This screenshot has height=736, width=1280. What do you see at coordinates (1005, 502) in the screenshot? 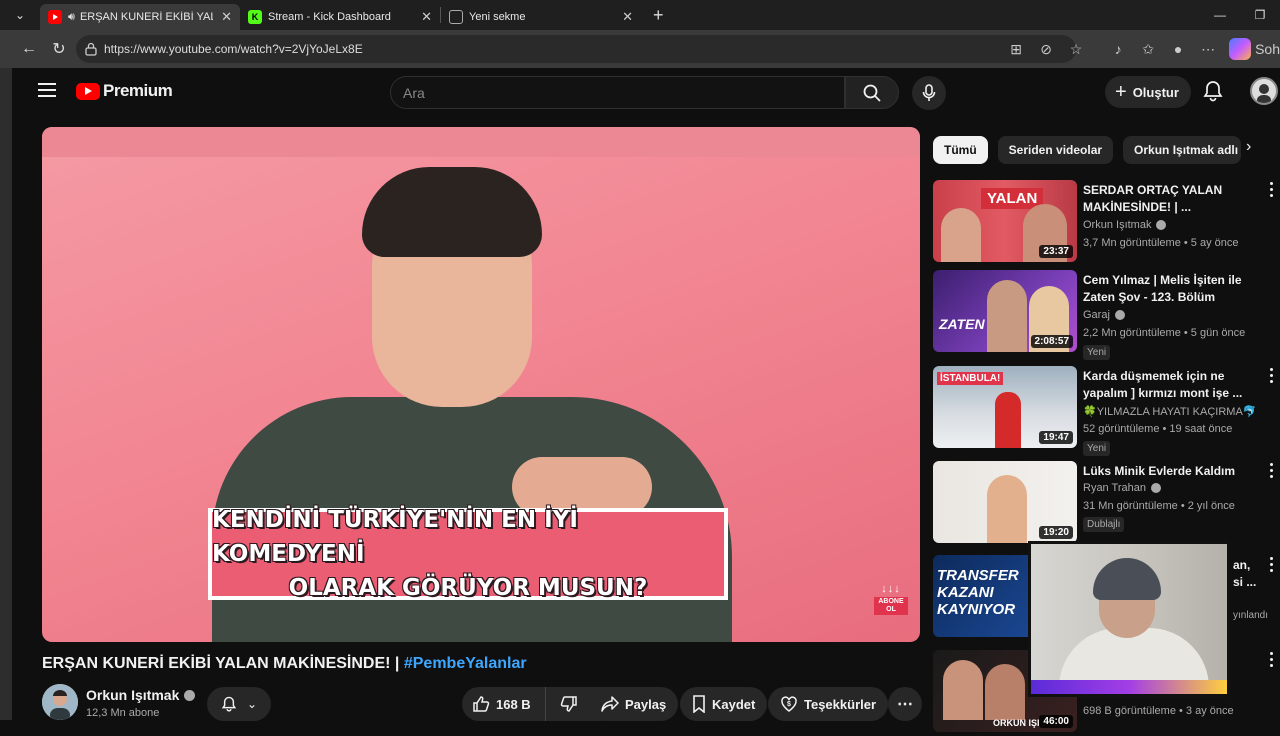
I see `video-thumbnail: 19:20` at bounding box center [1005, 502].